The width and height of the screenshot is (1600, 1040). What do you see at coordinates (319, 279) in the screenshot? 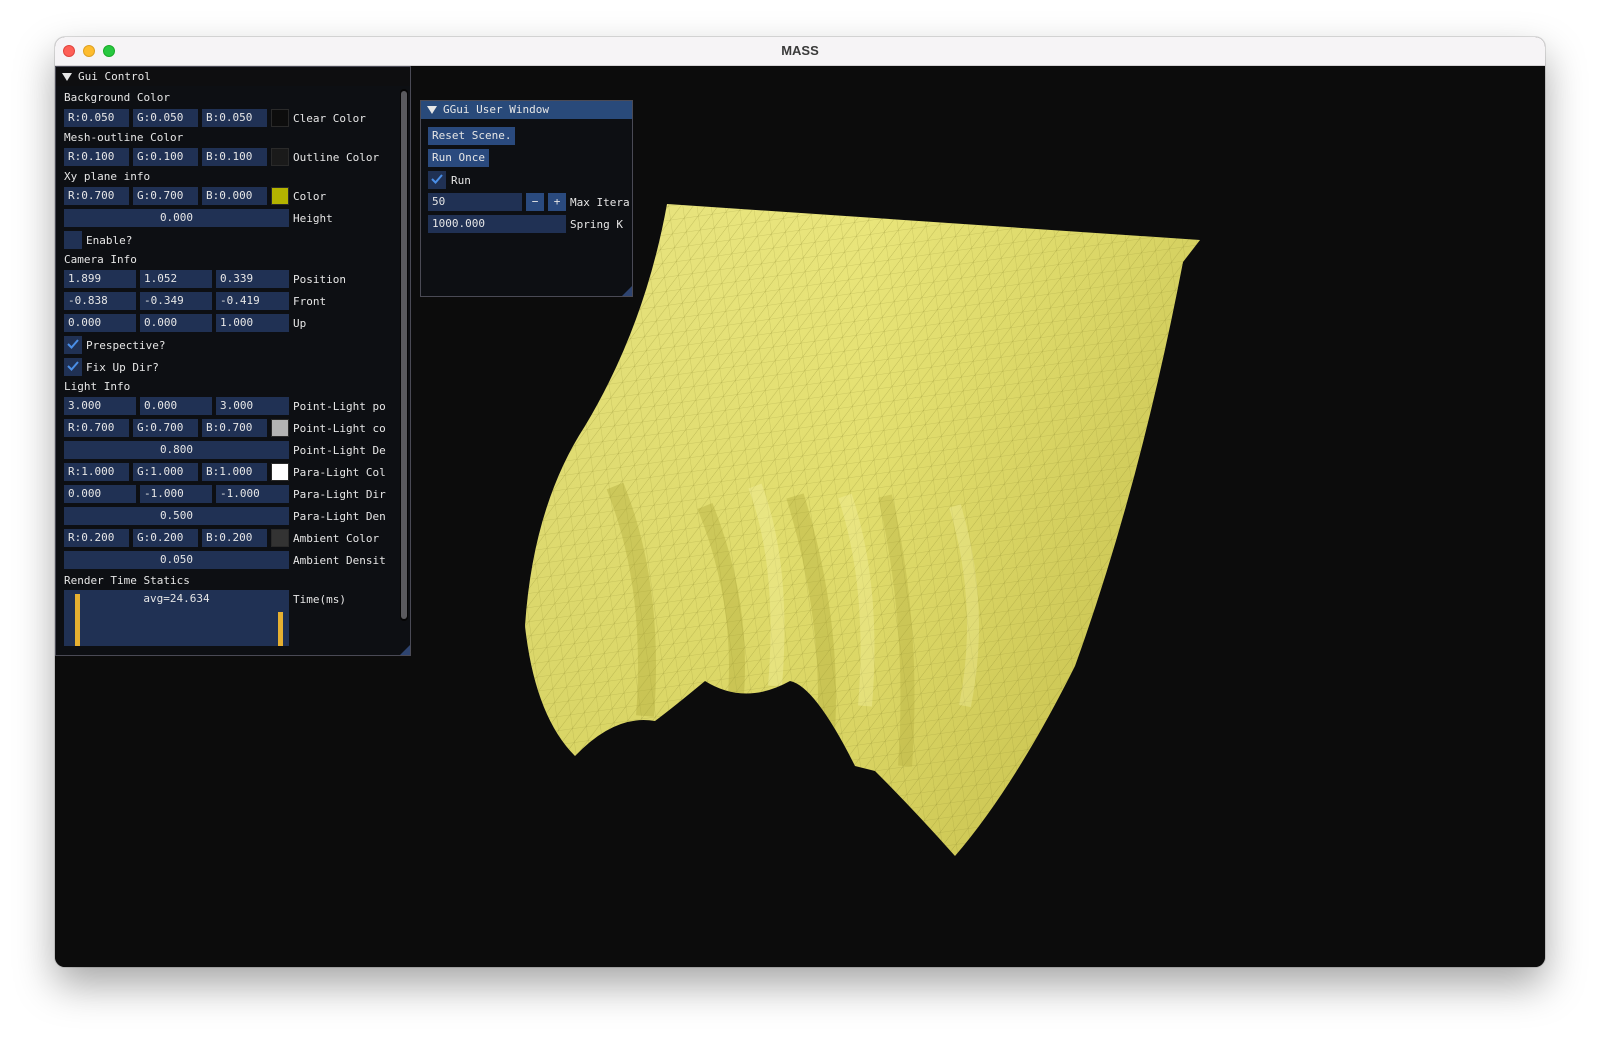
I see `camera-position-label: Position` at bounding box center [319, 279].